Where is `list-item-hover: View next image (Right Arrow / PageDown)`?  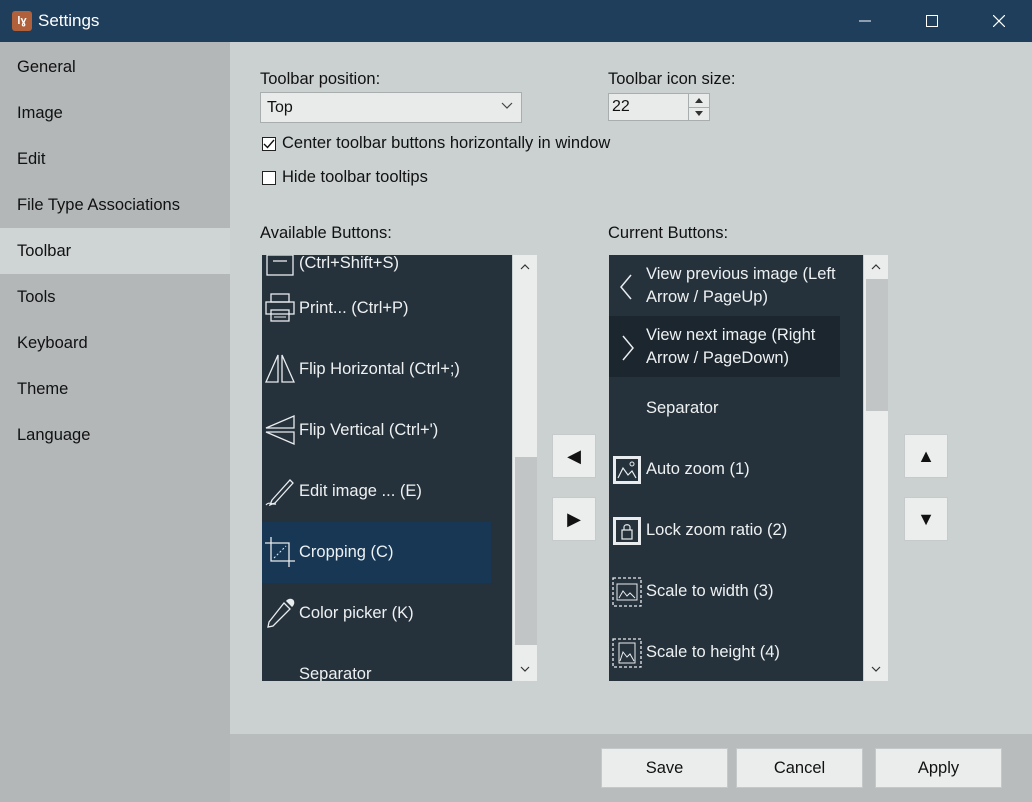 list-item-hover: View next image (Right Arrow / PageDown) is located at coordinates (724, 346).